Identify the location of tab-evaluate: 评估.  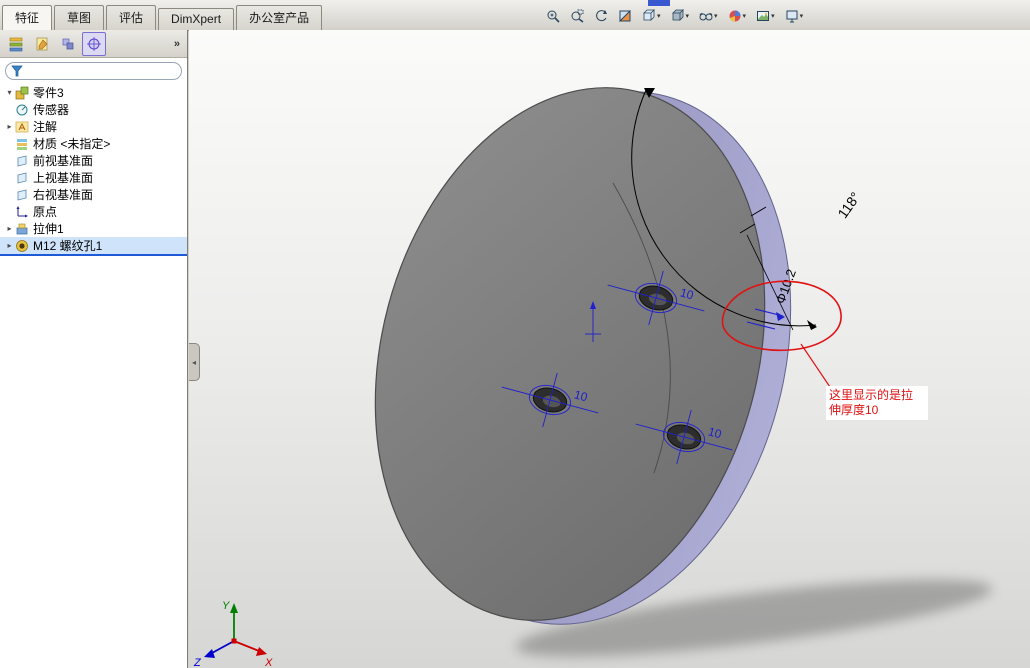
(131, 17).